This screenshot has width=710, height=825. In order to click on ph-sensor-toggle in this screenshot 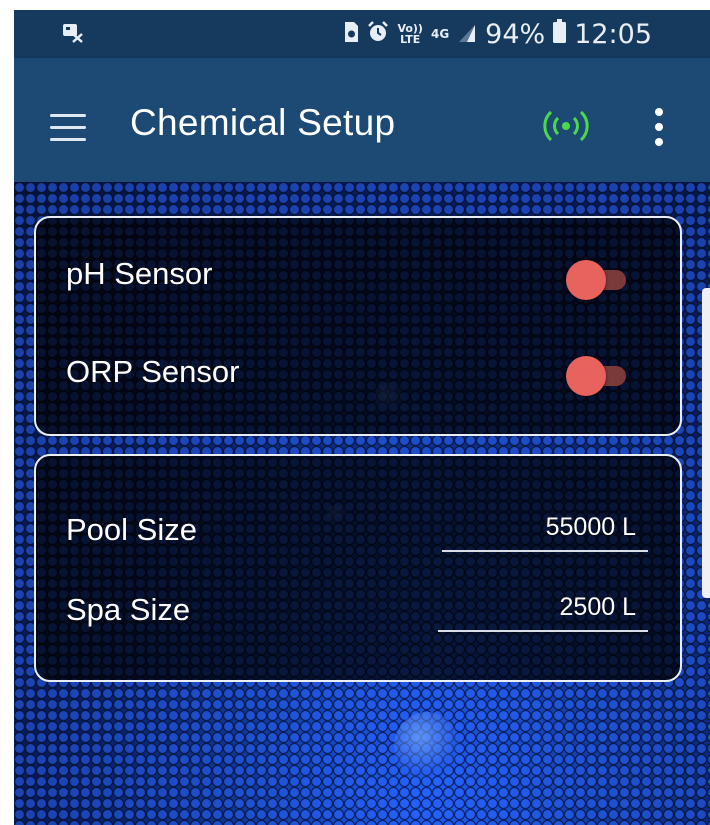, I will do `click(597, 280)`.